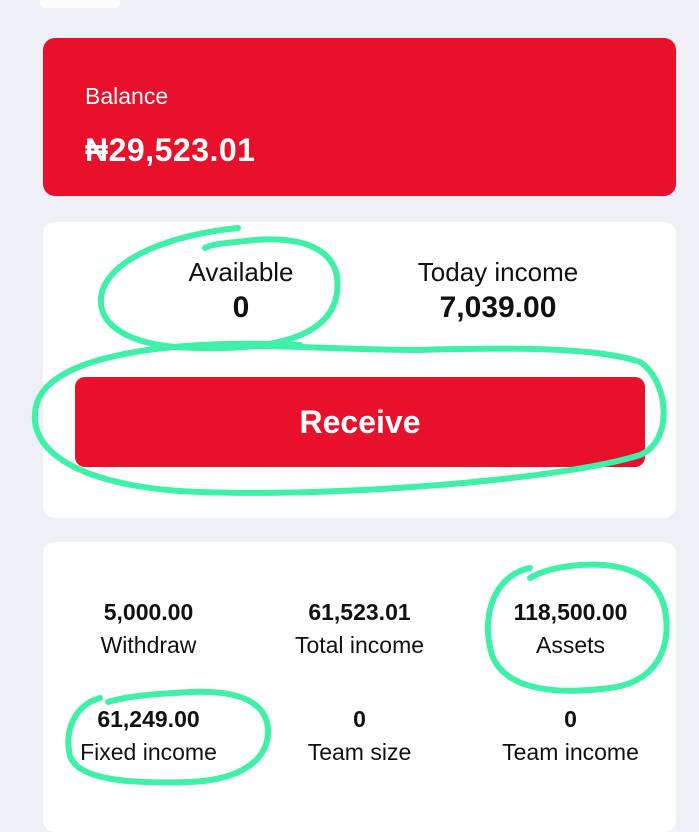 The height and width of the screenshot is (832, 699). Describe the element at coordinates (241, 307) in the screenshot. I see `available-value: 0` at that location.